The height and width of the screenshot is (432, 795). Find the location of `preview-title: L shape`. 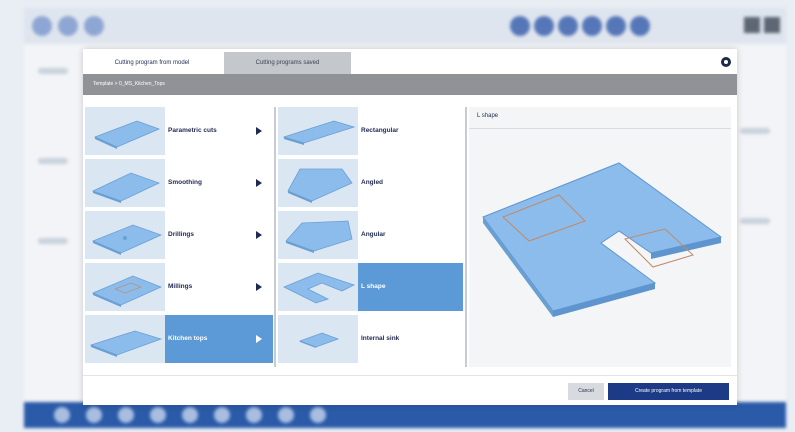

preview-title: L shape is located at coordinates (488, 116).